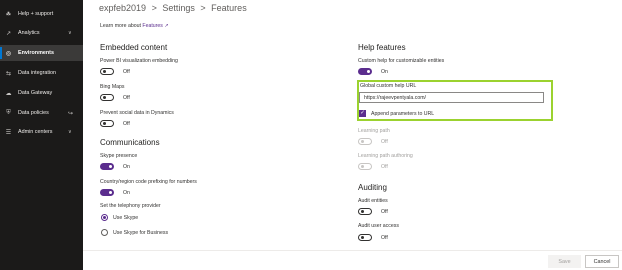  What do you see at coordinates (365, 211) in the screenshot?
I see `audit-entities-toggle` at bounding box center [365, 211].